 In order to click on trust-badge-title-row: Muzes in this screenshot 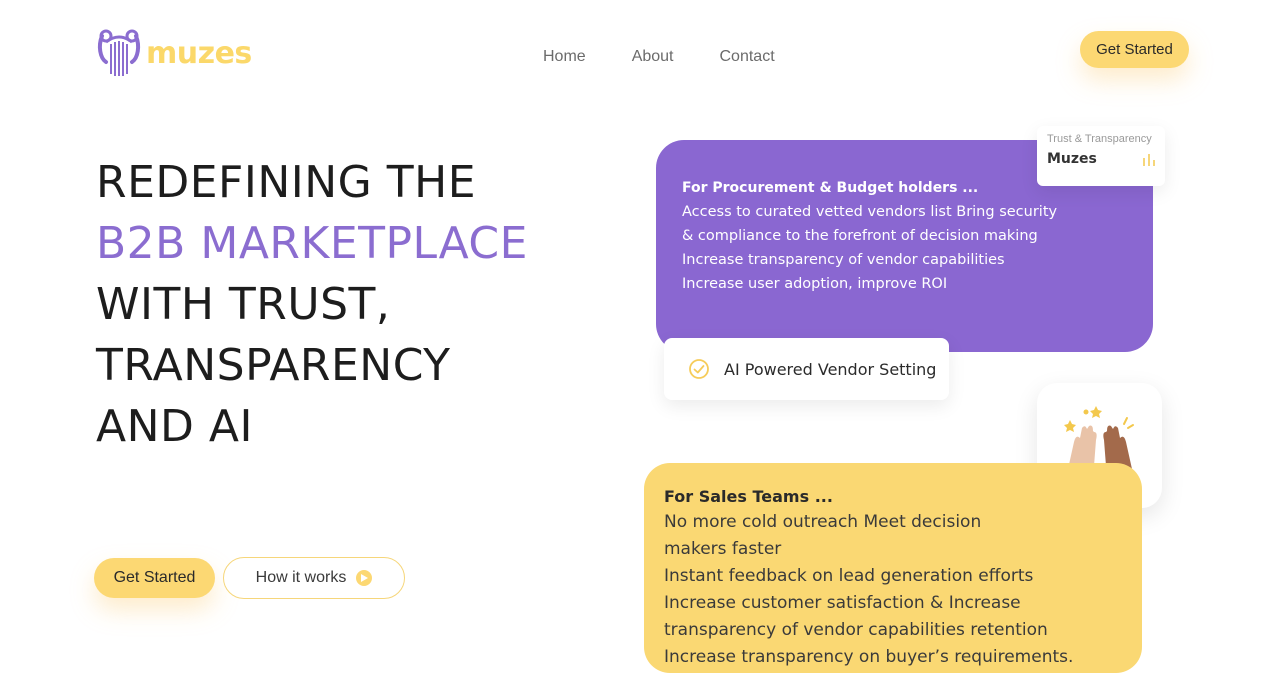, I will do `click(1101, 159)`.